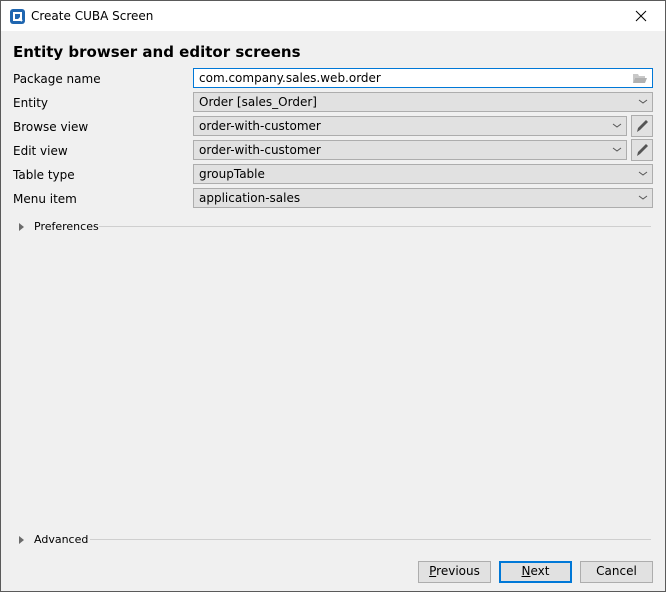  Describe the element at coordinates (260, 126) in the screenshot. I see `browse-view-value: order-with-customer` at that location.